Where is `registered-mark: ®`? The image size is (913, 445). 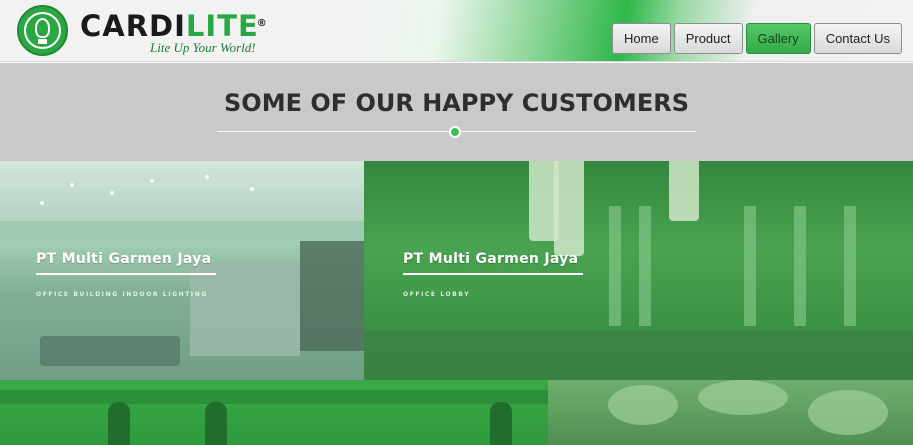 registered-mark: ® is located at coordinates (262, 23).